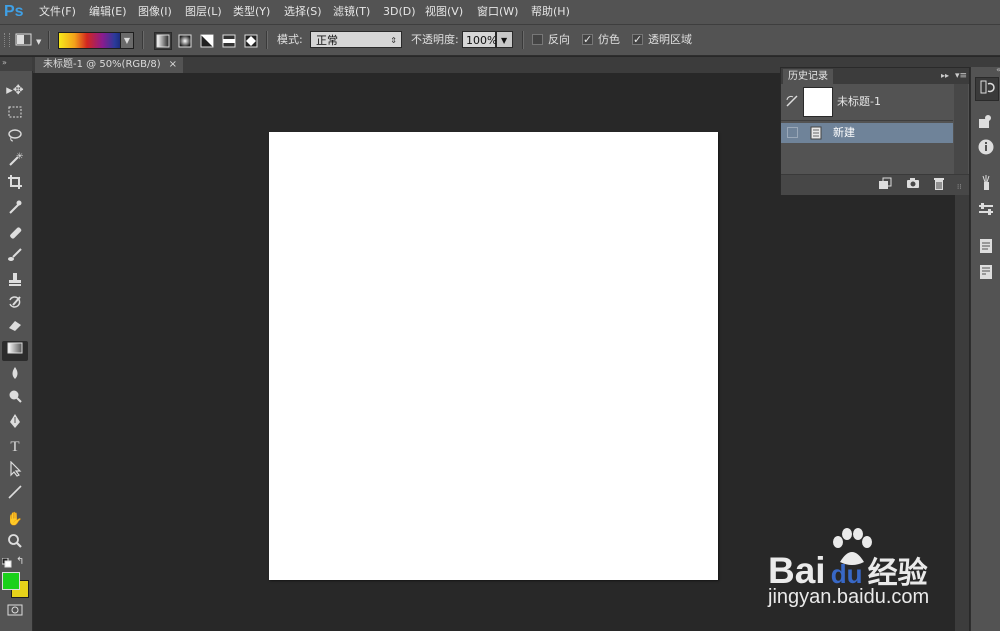 Image resolution: width=1000 pixels, height=631 pixels. I want to click on menu-filter: 滤镜(T), so click(351, 12).